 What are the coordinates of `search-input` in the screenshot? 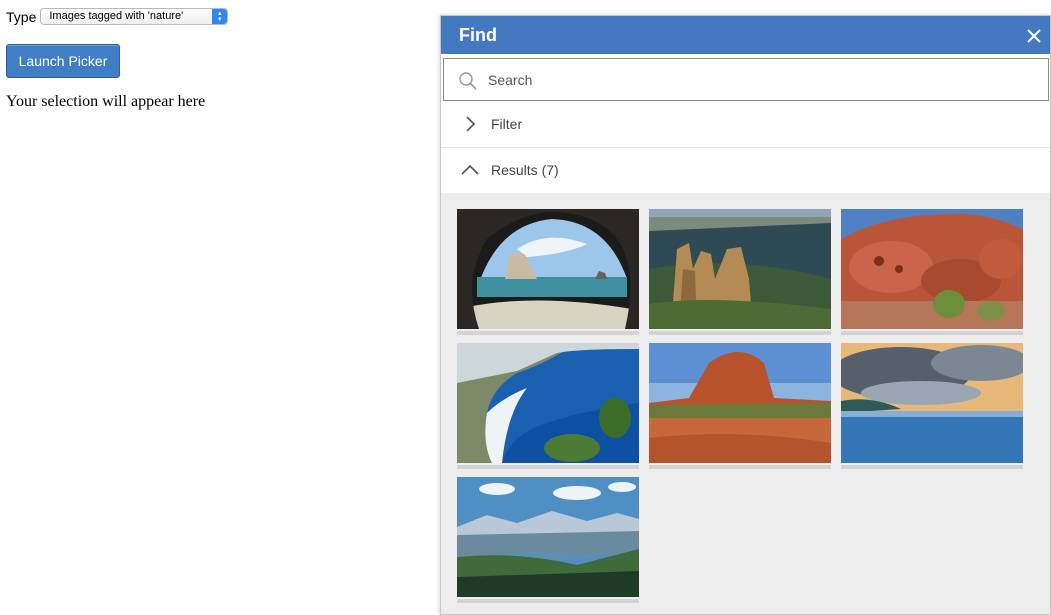 It's located at (758, 80).